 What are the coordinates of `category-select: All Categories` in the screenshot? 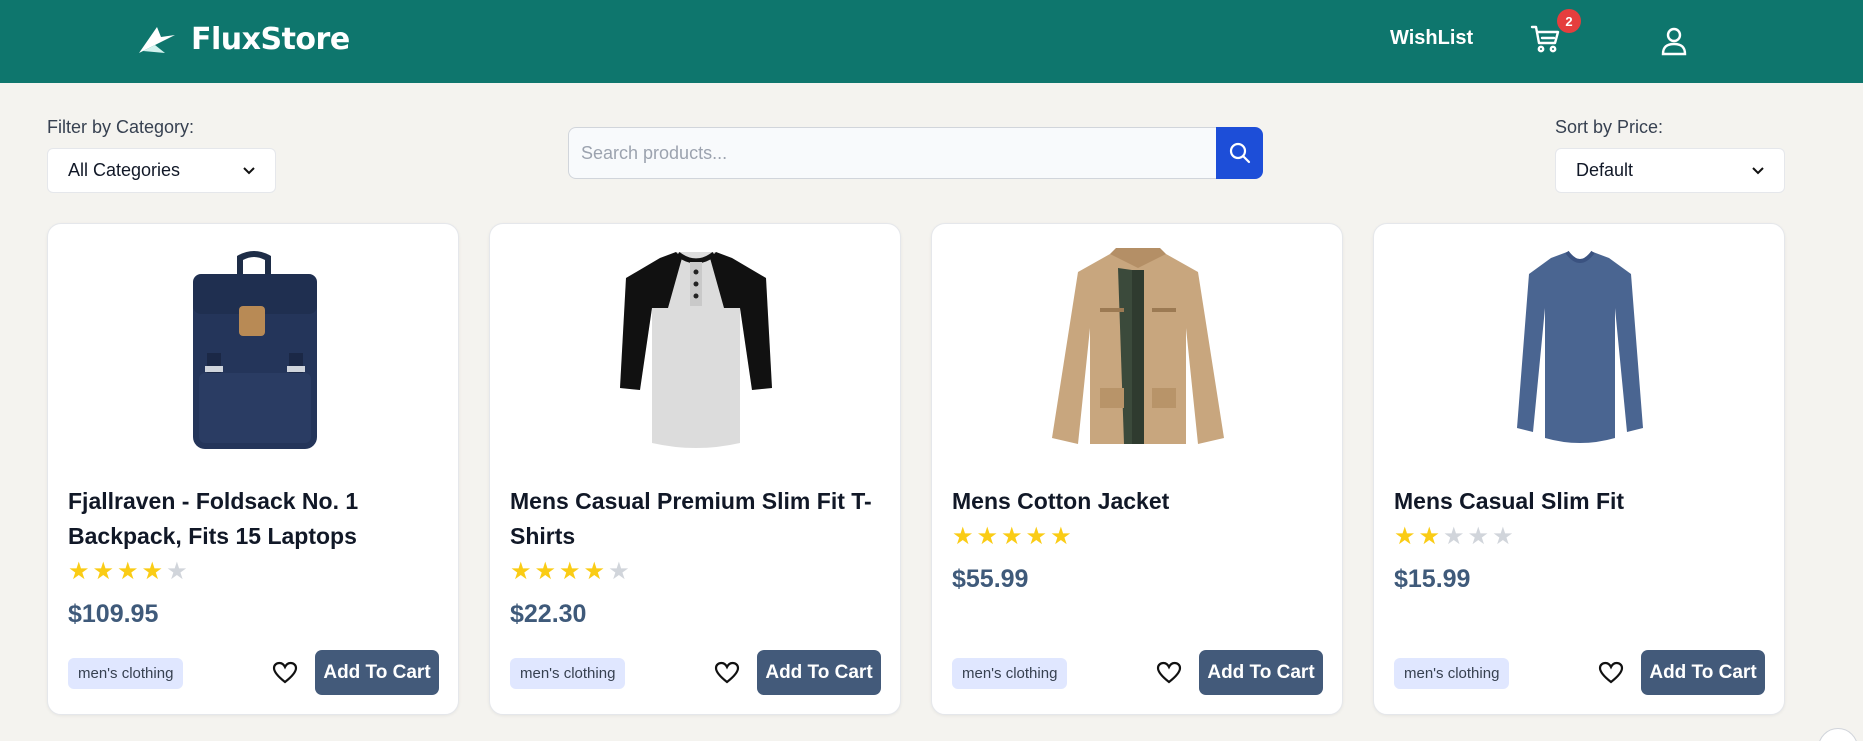 It's located at (161, 170).